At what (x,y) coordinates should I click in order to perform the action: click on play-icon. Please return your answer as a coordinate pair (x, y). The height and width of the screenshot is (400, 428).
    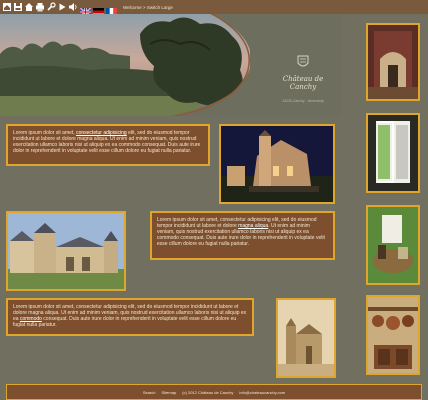
    Looking at the image, I should click on (62, 7).